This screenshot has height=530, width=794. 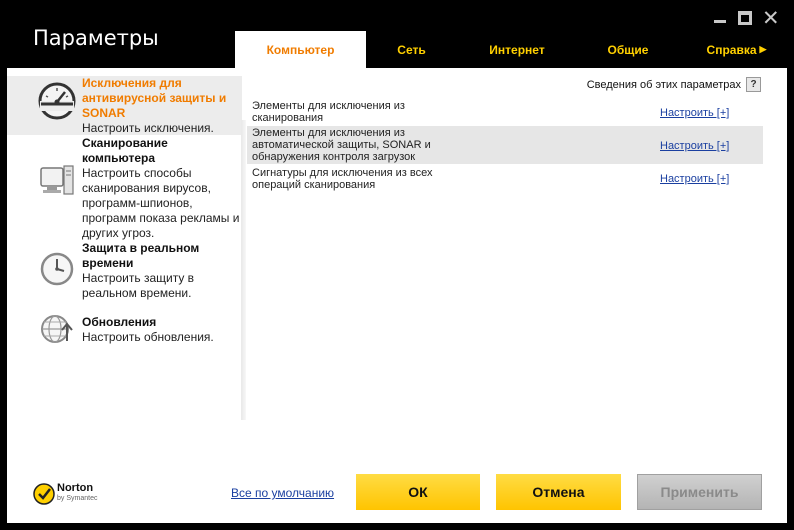 I want to click on norton-logo-sub: by Symantec, so click(x=77, y=498).